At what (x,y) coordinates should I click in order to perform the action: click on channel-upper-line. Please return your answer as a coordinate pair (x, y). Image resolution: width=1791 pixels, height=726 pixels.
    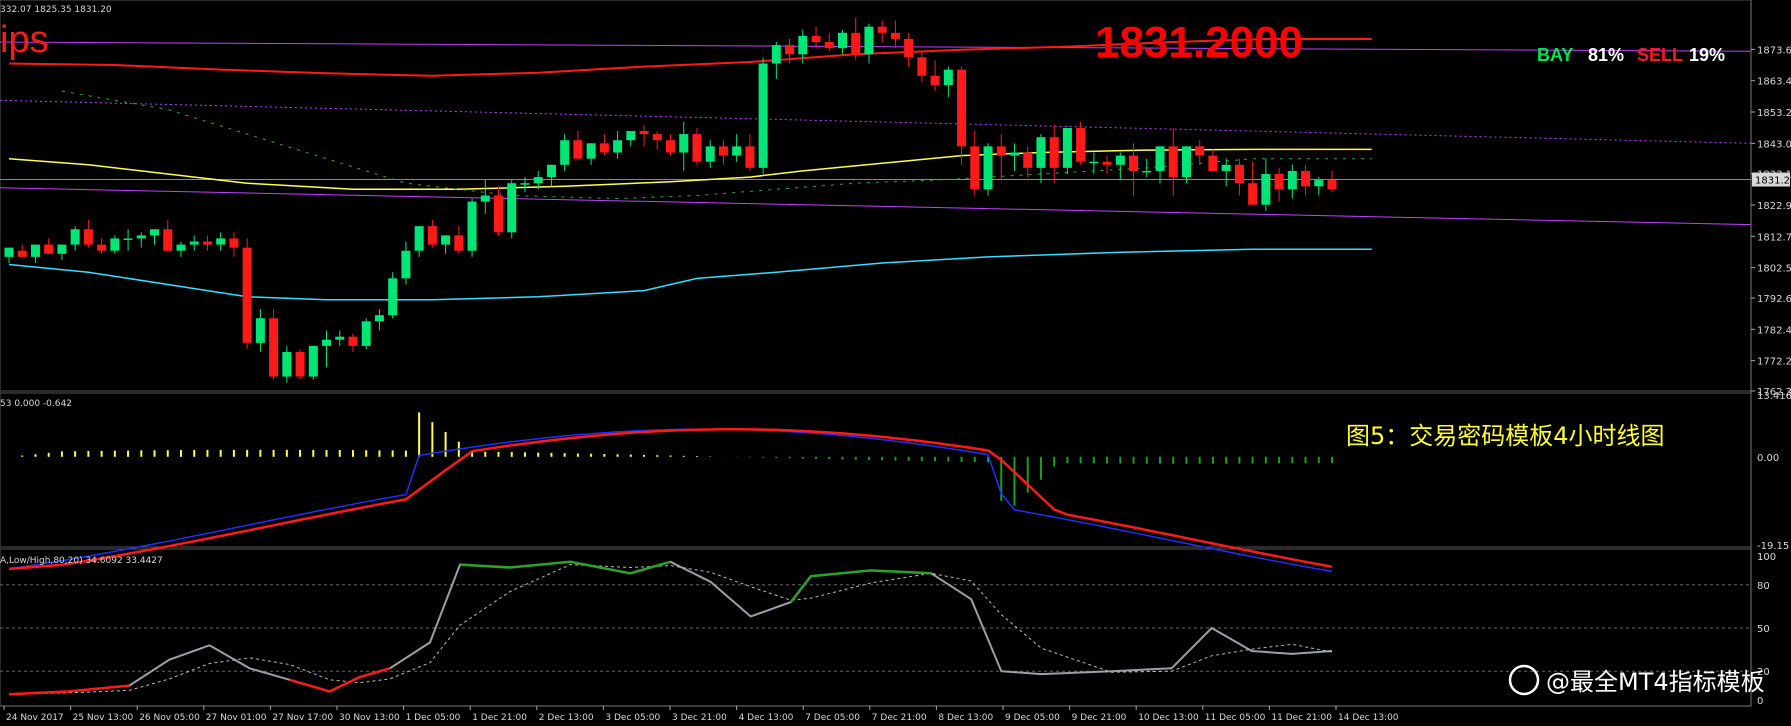
    Looking at the image, I should click on (876, 46).